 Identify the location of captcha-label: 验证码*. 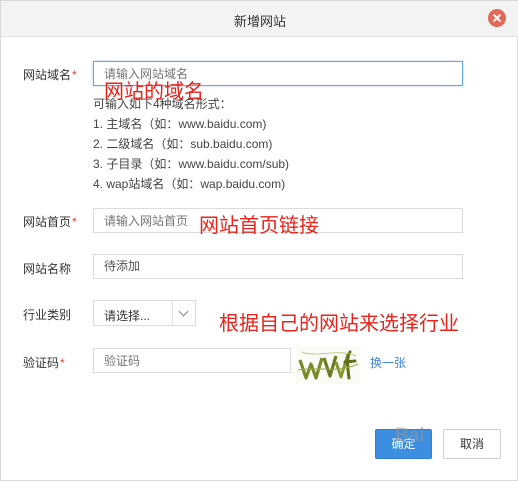
(44, 363).